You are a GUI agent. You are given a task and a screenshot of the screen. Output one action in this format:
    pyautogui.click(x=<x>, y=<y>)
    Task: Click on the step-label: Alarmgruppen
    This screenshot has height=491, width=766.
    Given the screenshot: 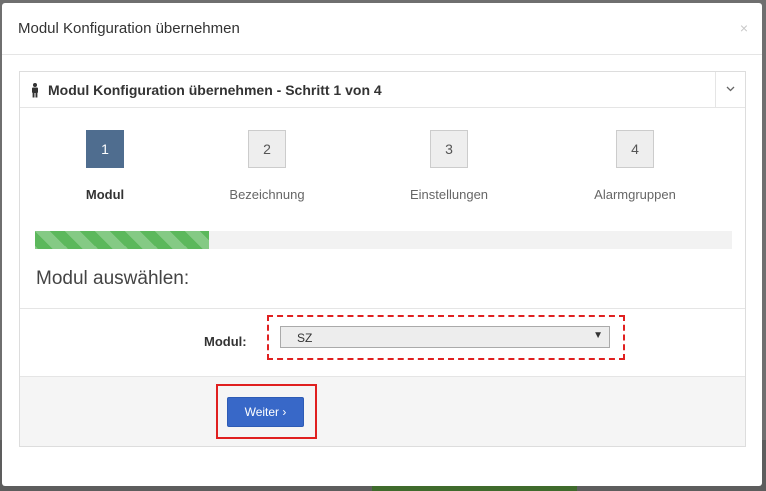 What is the action you would take?
    pyautogui.click(x=635, y=194)
    